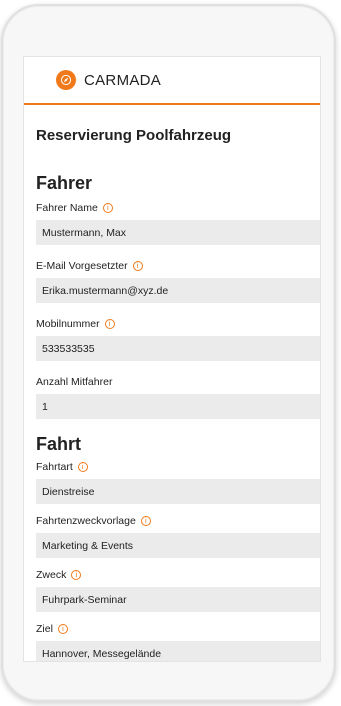 This screenshot has width=341, height=706. Describe the element at coordinates (178, 491) in the screenshot. I see `fahrtart-select: Dienstreise` at that location.